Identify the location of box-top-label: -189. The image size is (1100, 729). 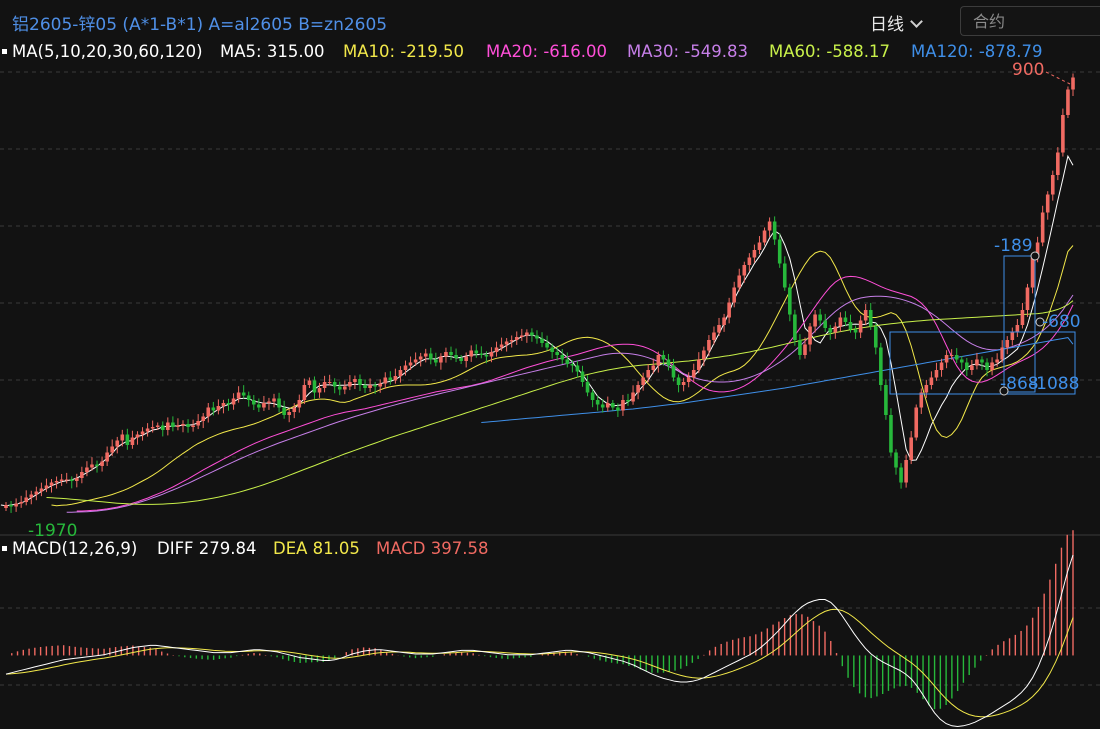
(1013, 246).